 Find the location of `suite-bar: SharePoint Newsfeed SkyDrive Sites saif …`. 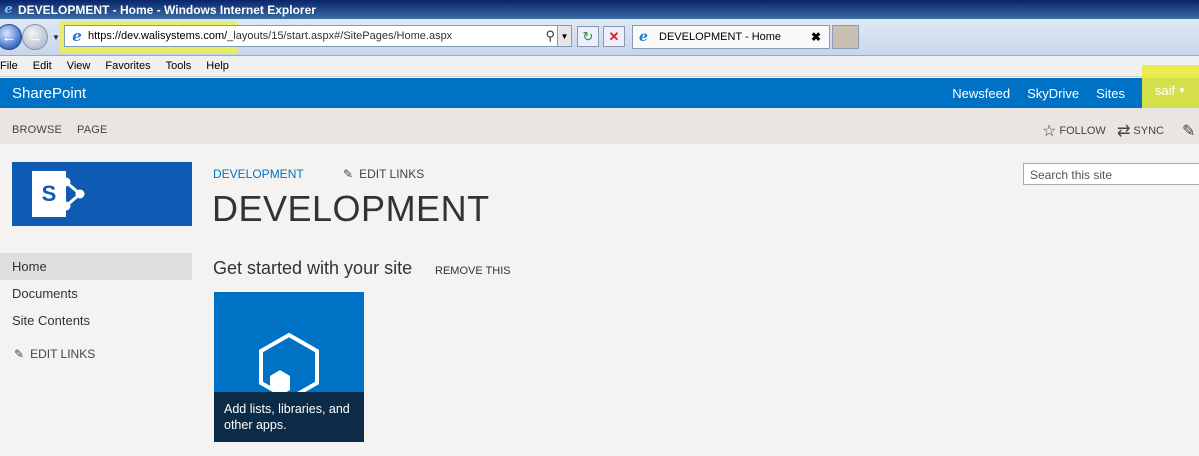

suite-bar: SharePoint Newsfeed SkyDrive Sites saif … is located at coordinates (599, 90).